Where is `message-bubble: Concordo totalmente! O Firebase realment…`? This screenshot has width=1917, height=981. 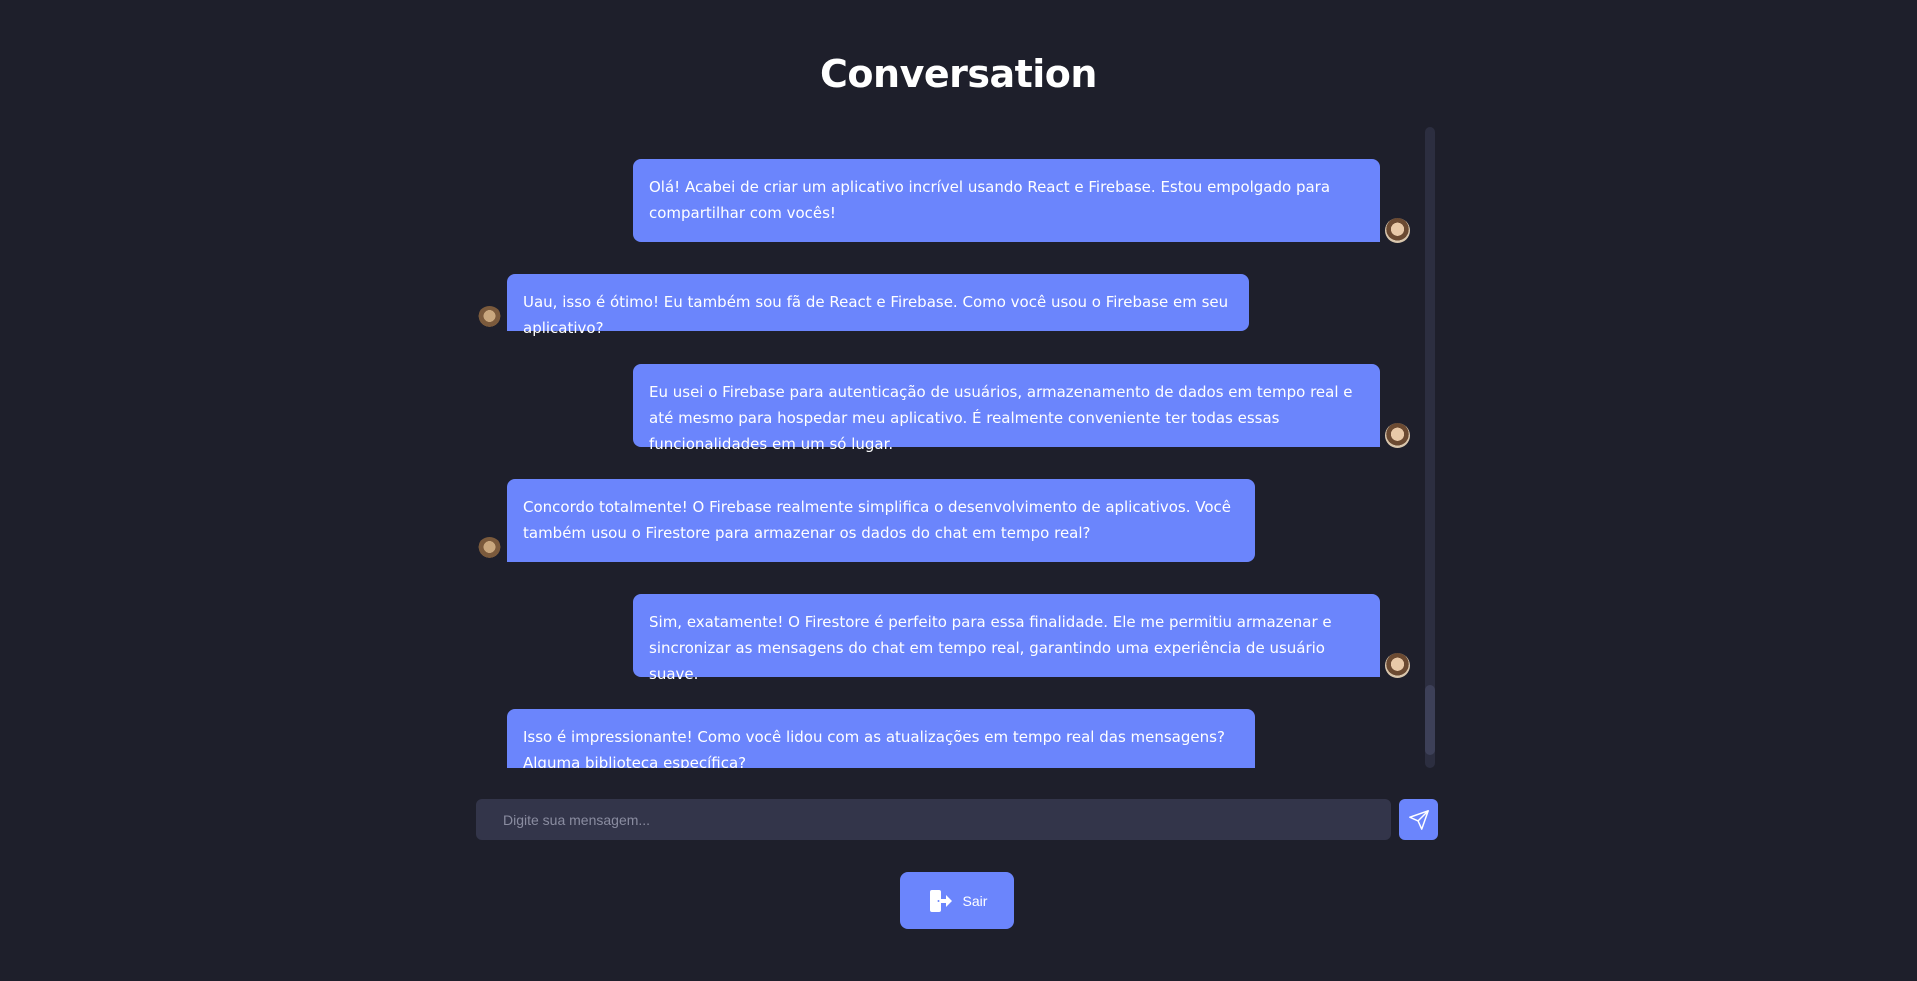
message-bubble: Concordo totalmente! O Firebase realment… is located at coordinates (881, 520).